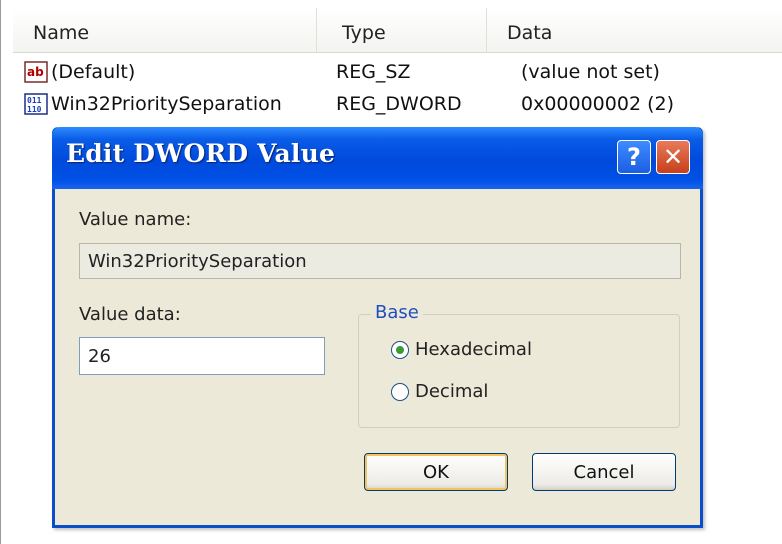 This screenshot has width=782, height=544. I want to click on ok-button: OK, so click(436, 472).